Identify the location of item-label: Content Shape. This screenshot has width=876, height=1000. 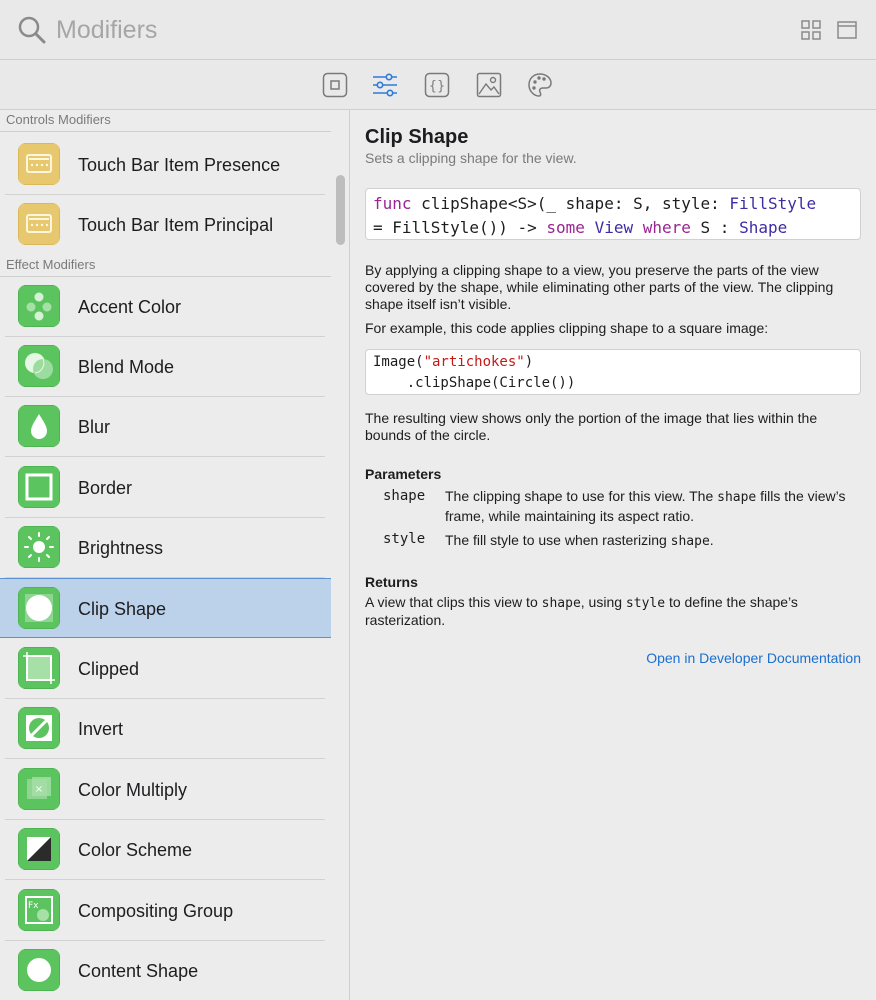
(138, 971).